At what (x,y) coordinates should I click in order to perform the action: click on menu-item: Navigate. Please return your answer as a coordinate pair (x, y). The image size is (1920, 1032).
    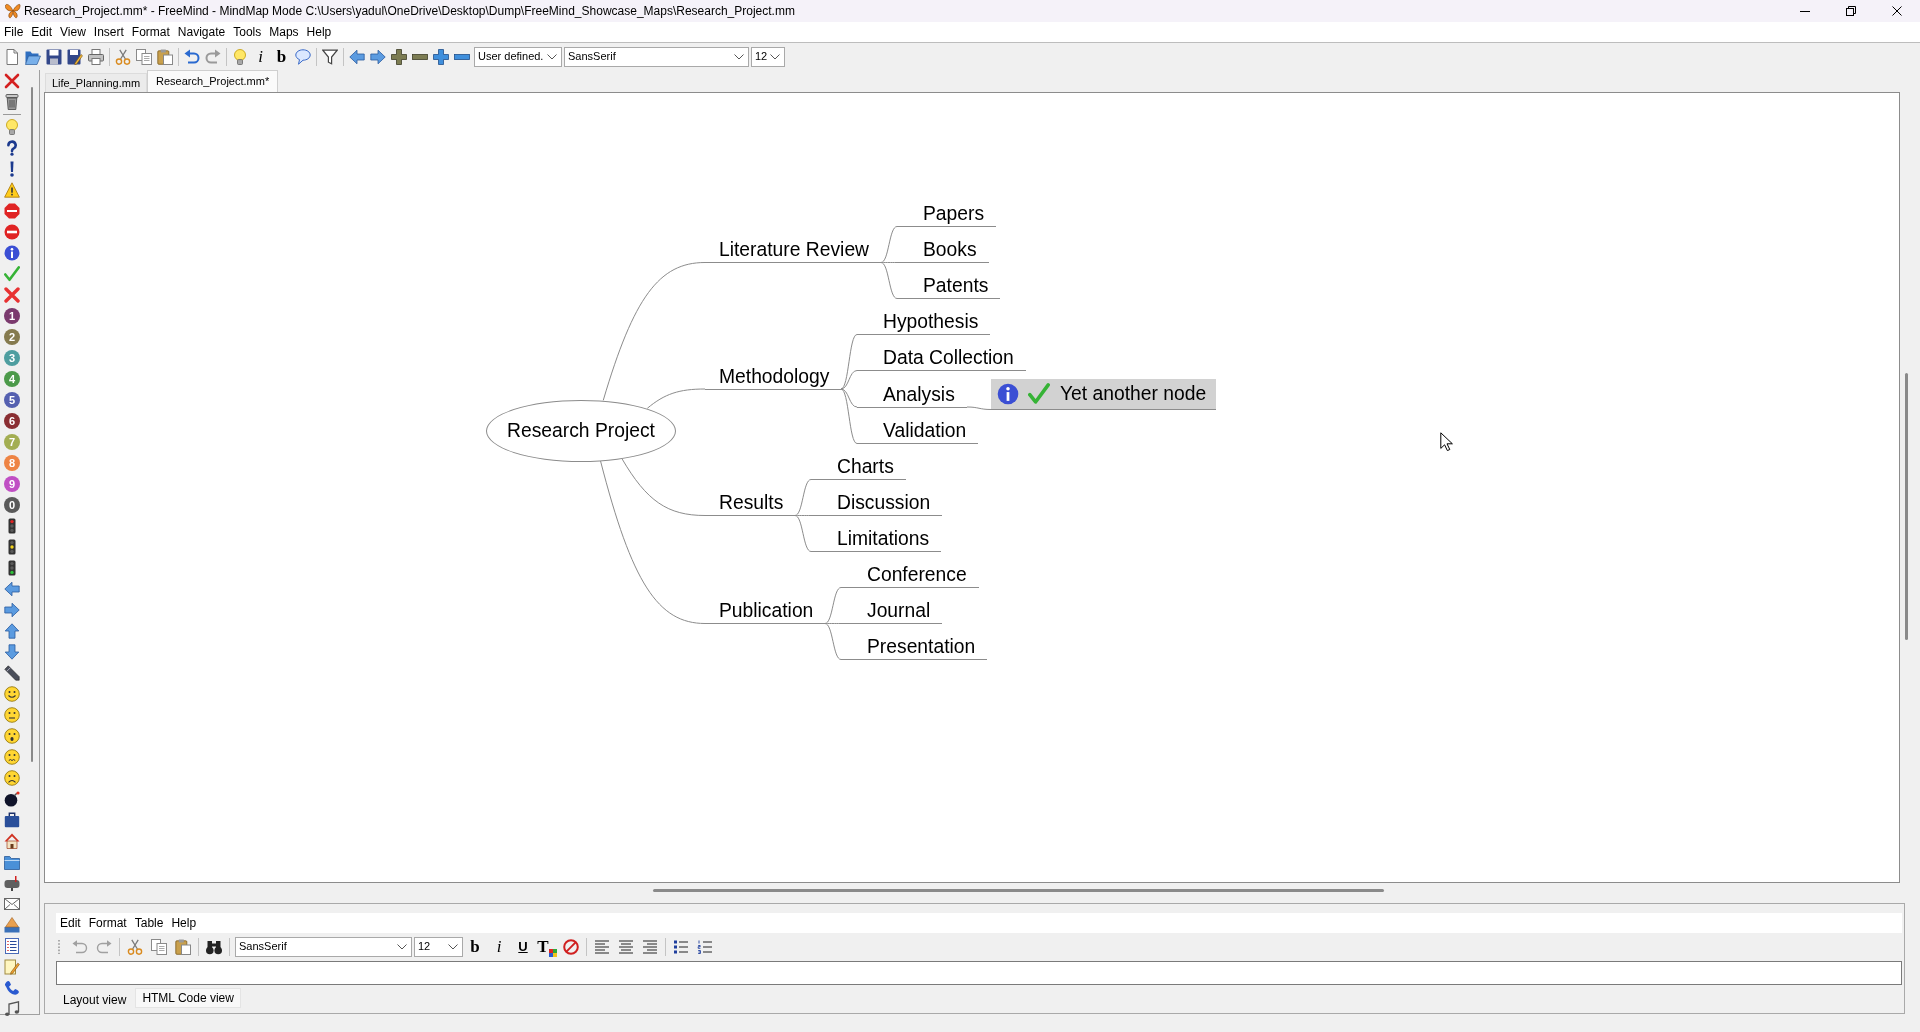
    Looking at the image, I should click on (201, 32).